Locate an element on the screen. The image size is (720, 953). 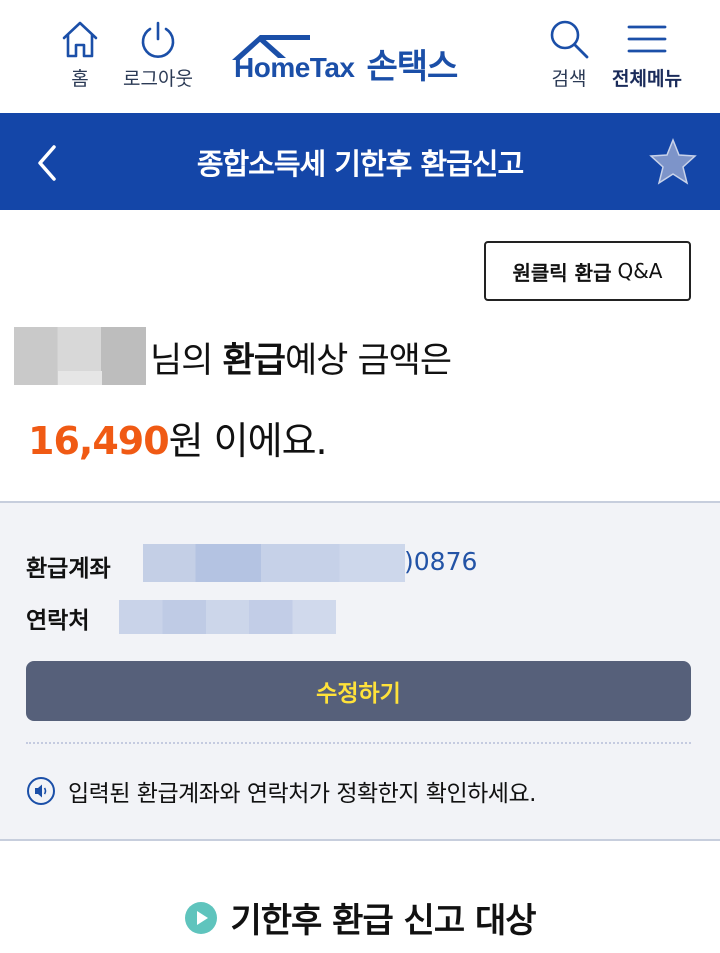
refund-amount: 16,490 is located at coordinates (99, 441).